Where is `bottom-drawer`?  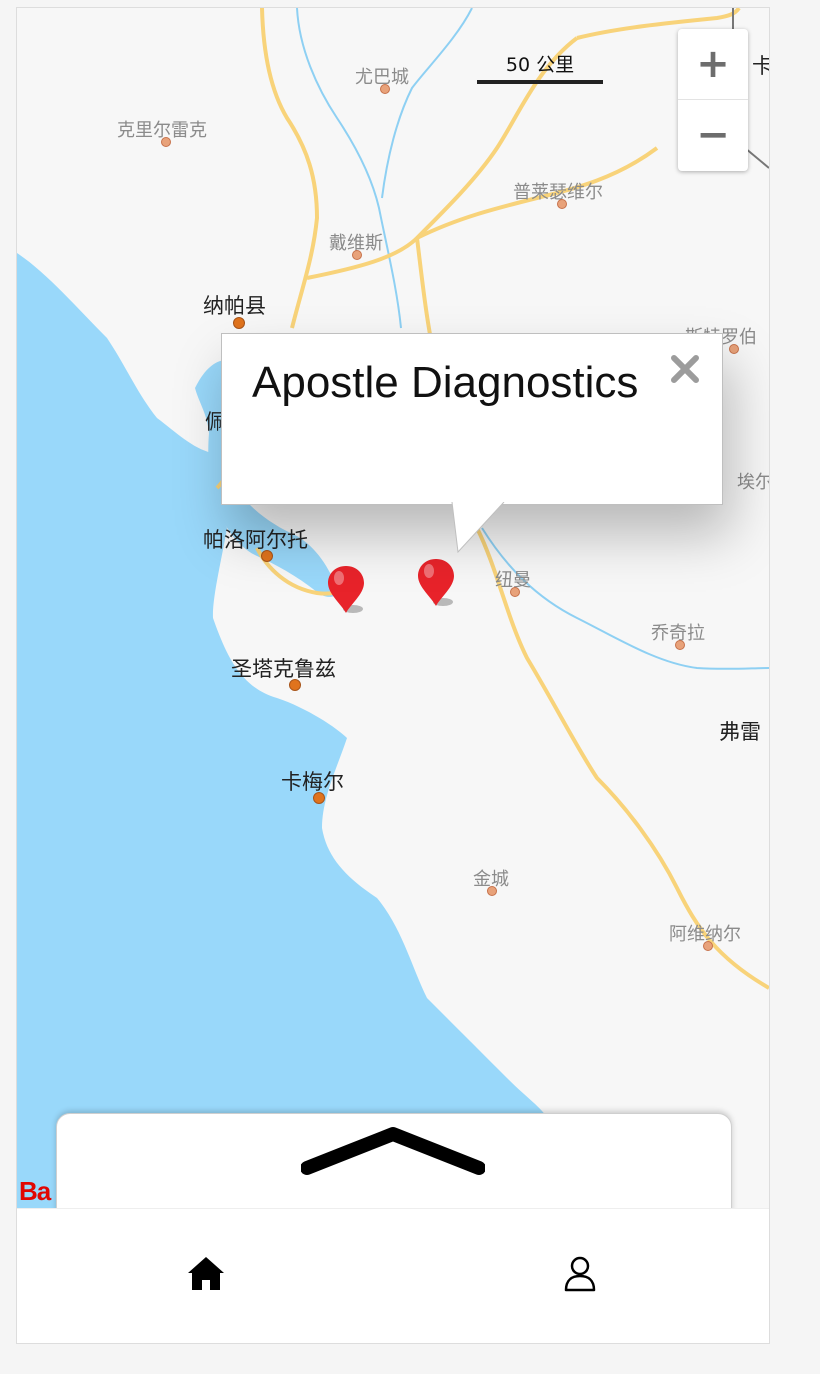 bottom-drawer is located at coordinates (394, 1160).